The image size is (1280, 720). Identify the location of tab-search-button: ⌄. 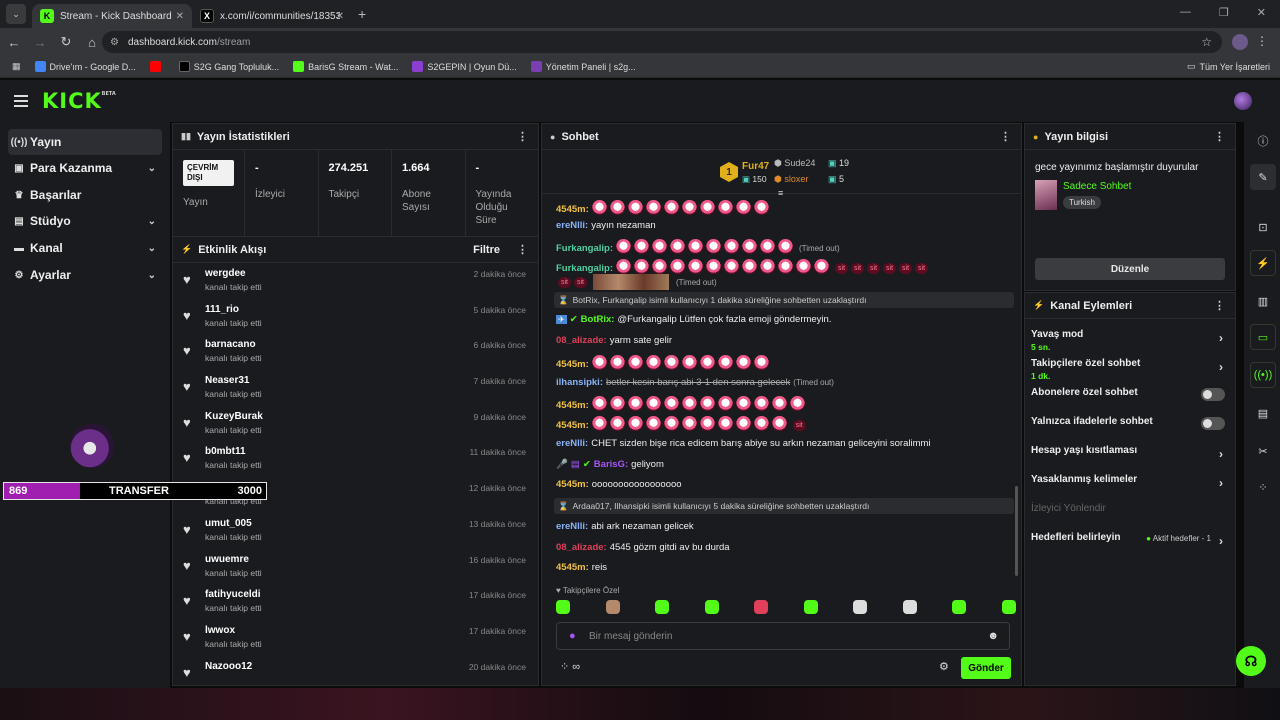
(16, 14).